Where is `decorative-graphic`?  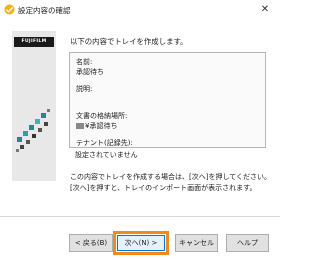 decorative-graphic is located at coordinates (33, 130).